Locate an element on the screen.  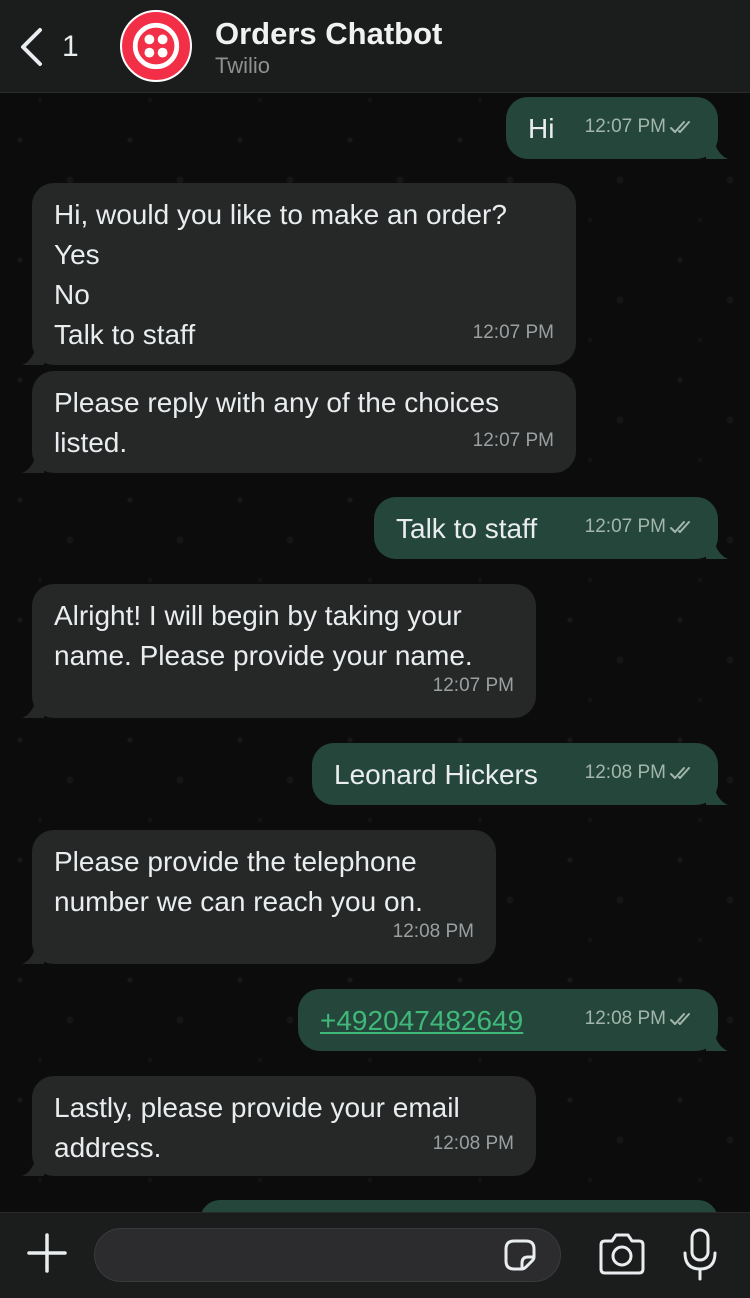
chat-title: Orders Chatbot is located at coordinates (328, 34).